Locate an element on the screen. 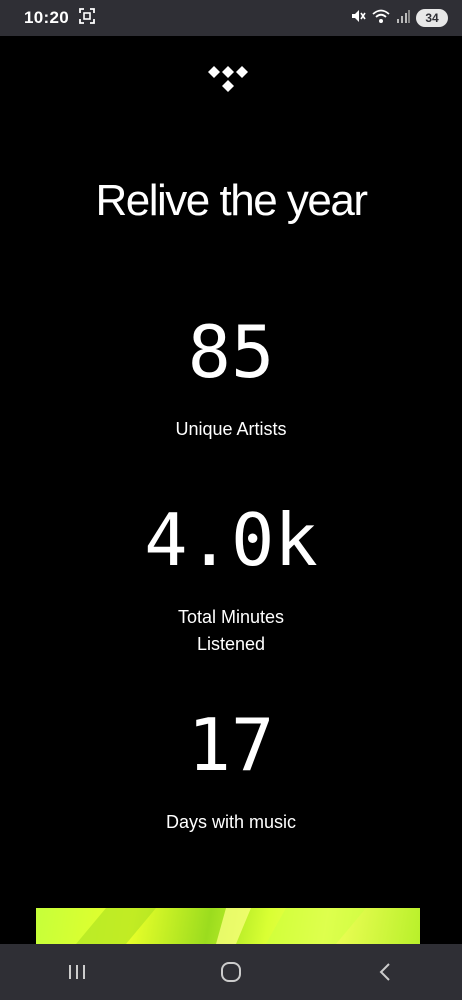  wifi-icon is located at coordinates (381, 18).